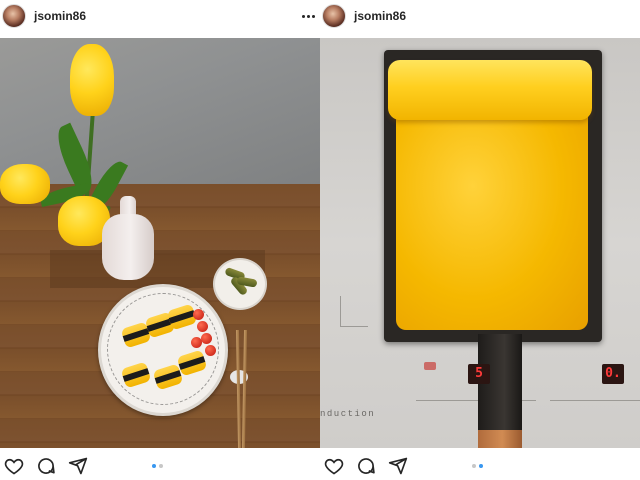  What do you see at coordinates (309, 16) in the screenshot?
I see `more-options-icon` at bounding box center [309, 16].